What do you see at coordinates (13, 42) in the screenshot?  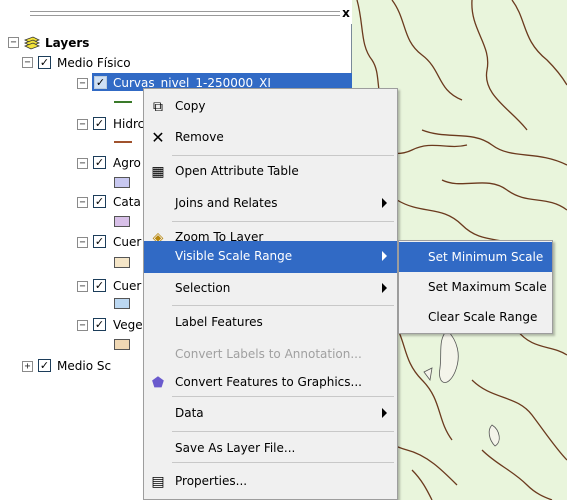 I see `layers-expander: −` at bounding box center [13, 42].